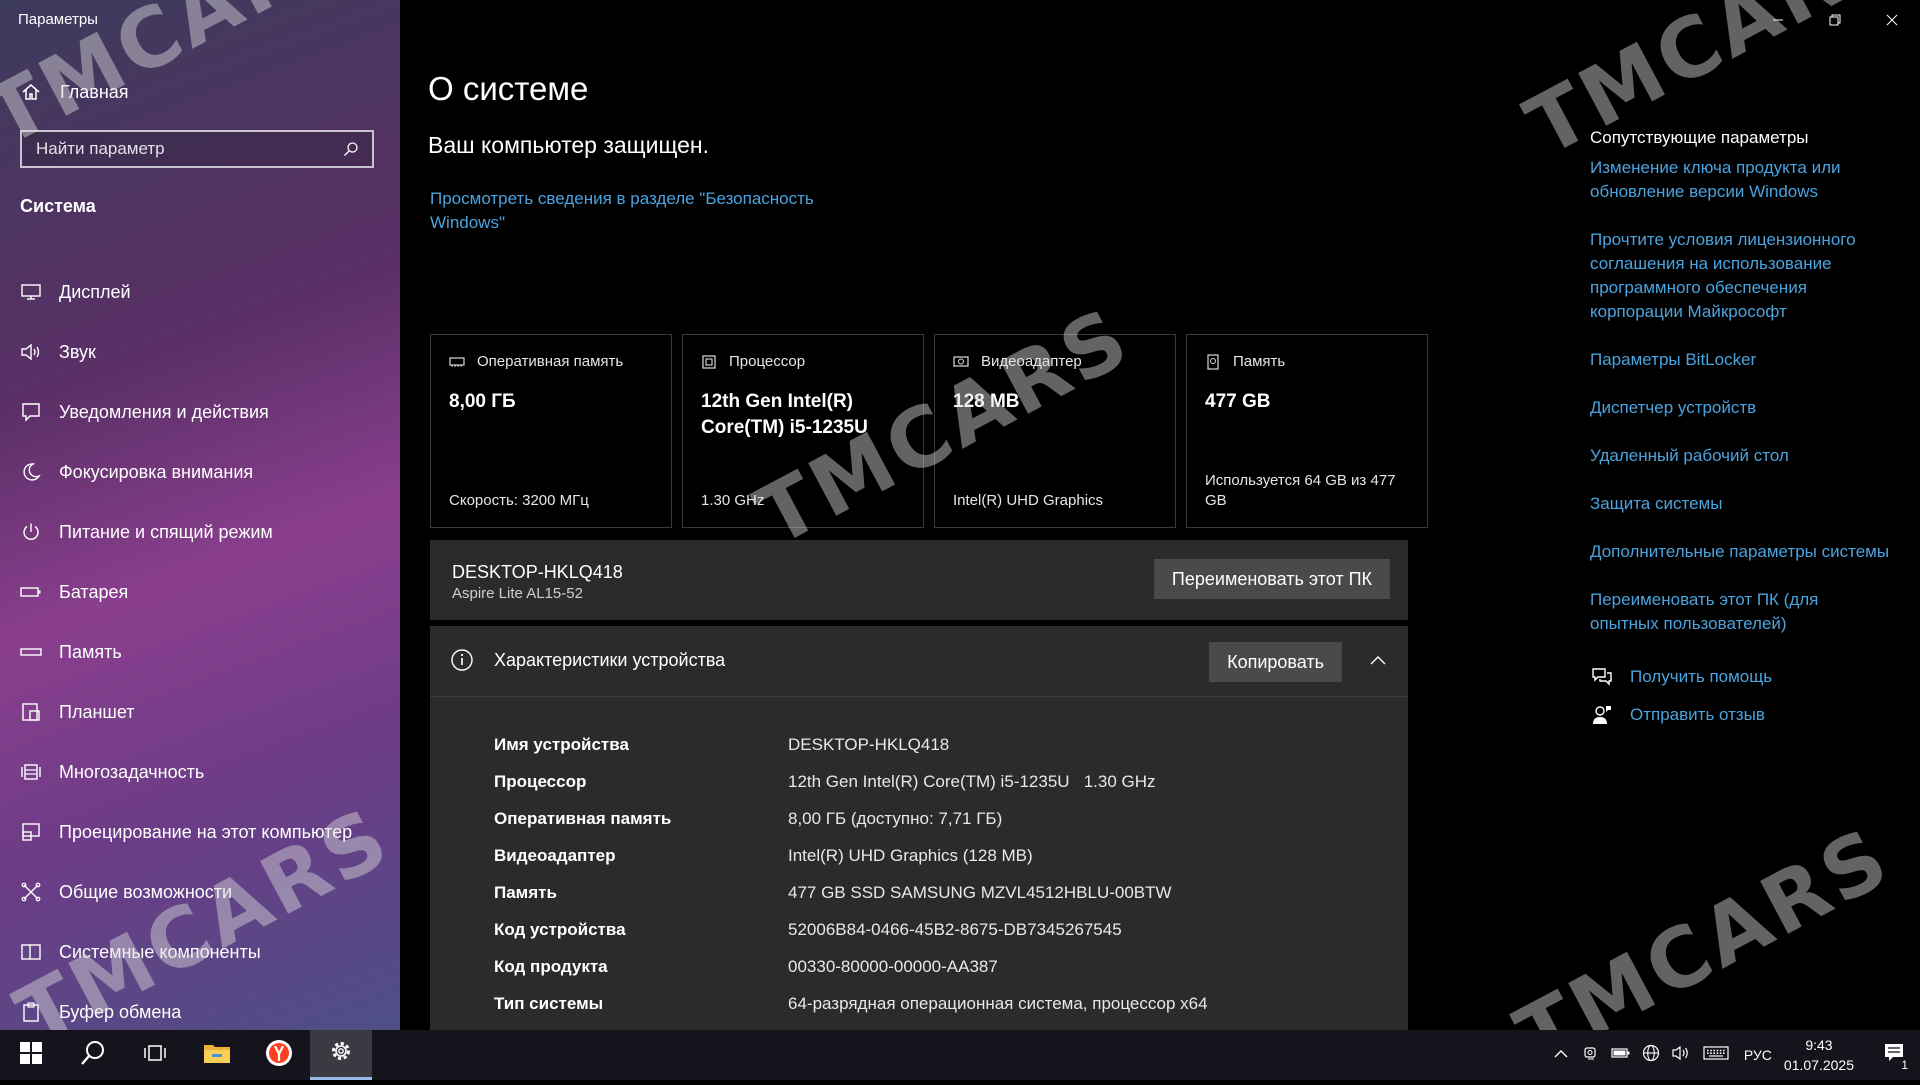 This screenshot has width=1920, height=1085. I want to click on sidebar-item-storage: Память, so click(205, 652).